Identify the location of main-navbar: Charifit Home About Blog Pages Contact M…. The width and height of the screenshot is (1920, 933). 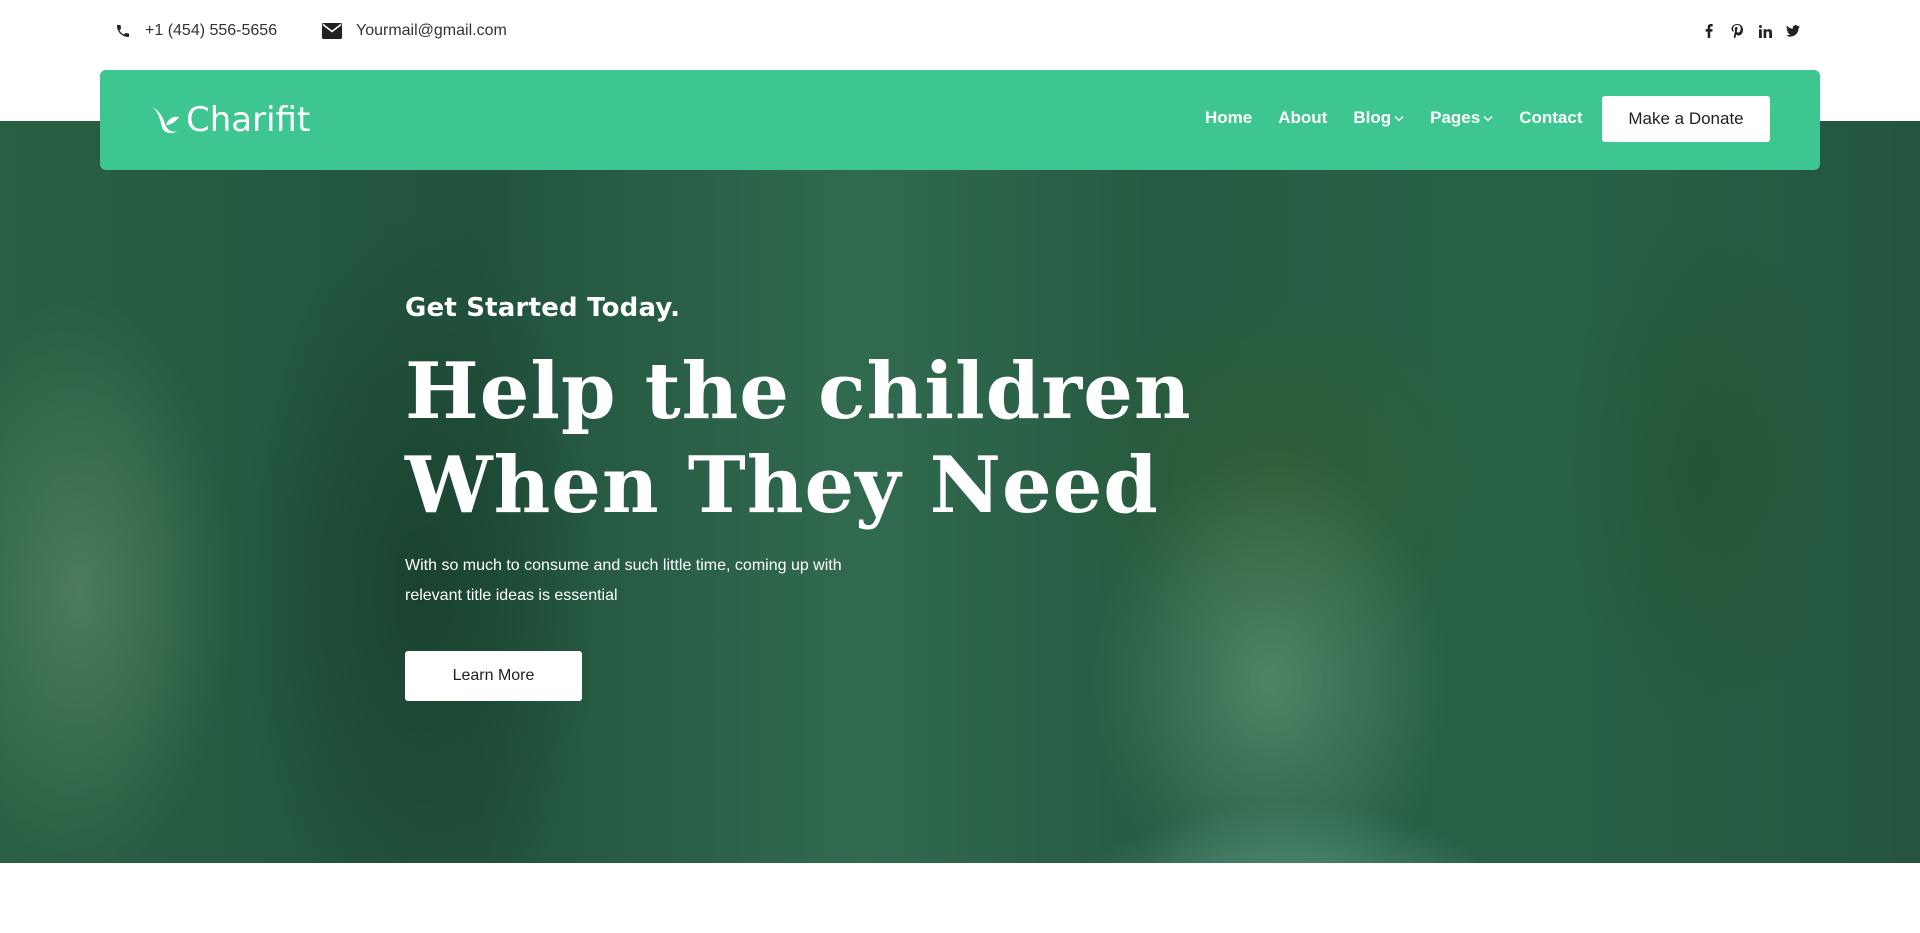
(960, 120).